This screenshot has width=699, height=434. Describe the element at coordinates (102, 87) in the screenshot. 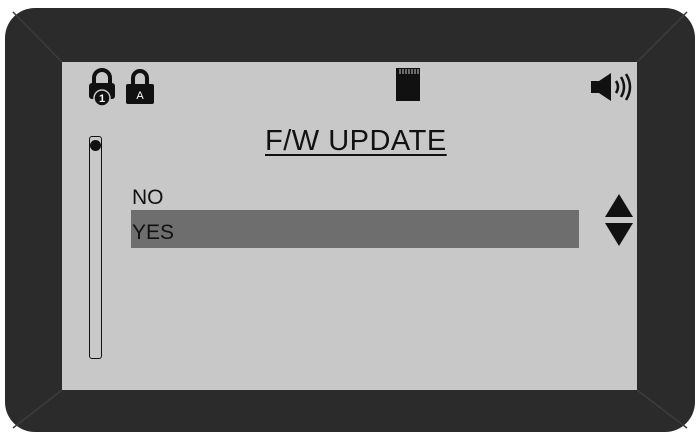

I see `lock-1-icon: 1` at that location.